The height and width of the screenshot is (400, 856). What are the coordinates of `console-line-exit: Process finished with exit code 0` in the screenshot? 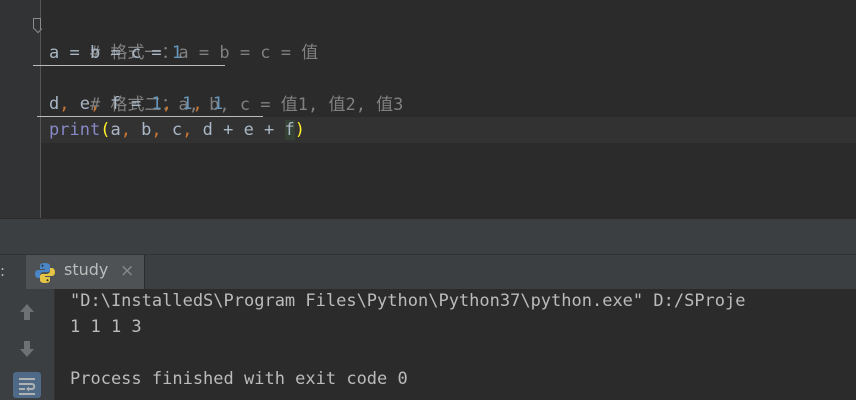 It's located at (239, 379).